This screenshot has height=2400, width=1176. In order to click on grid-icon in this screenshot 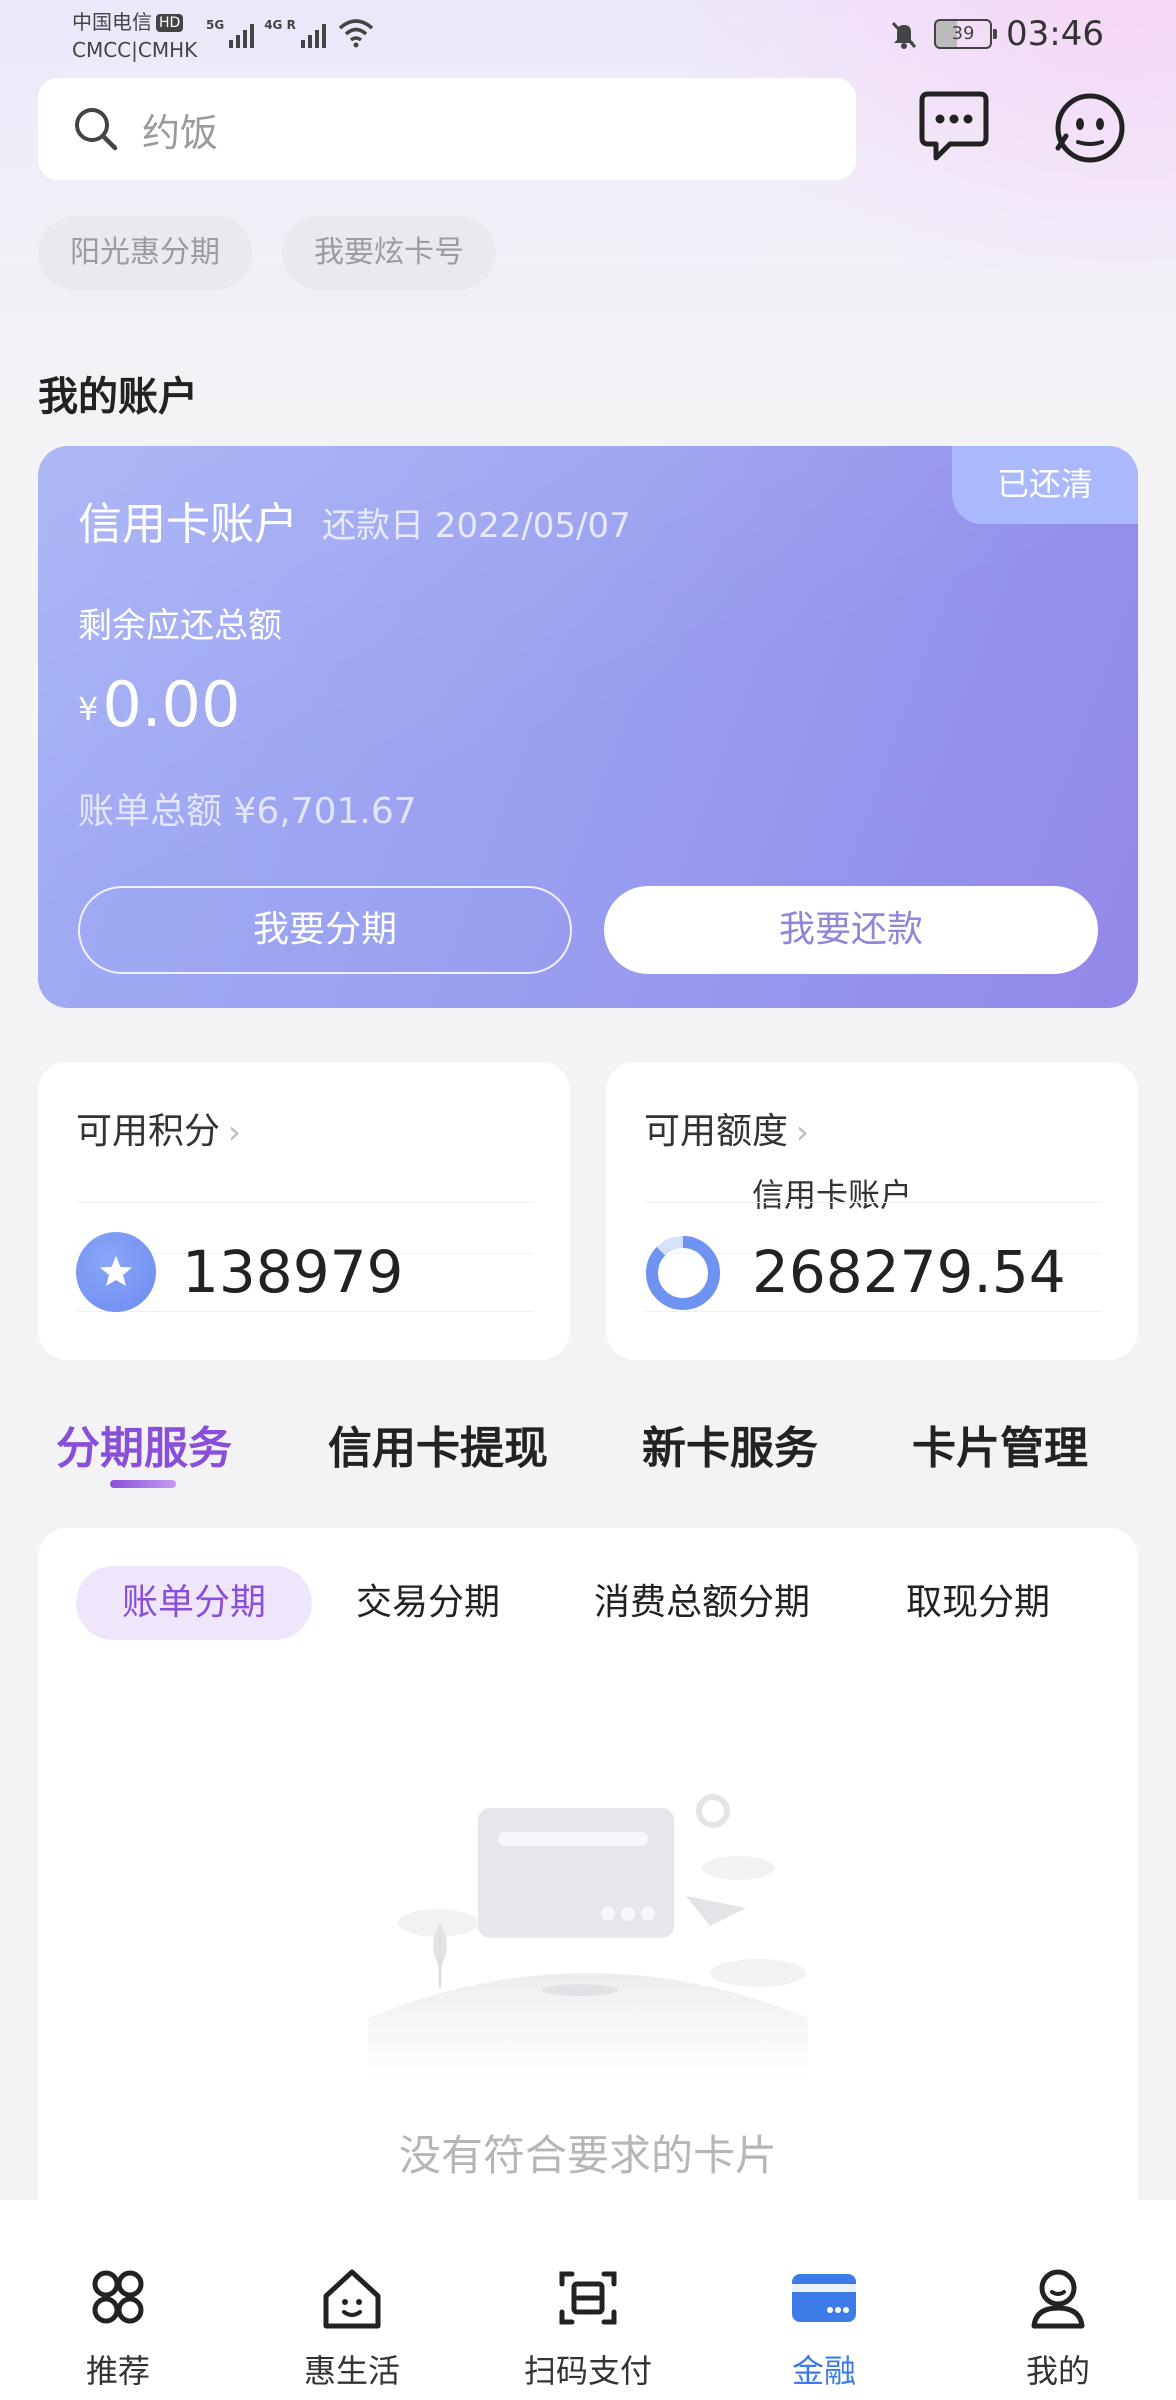, I will do `click(118, 2297)`.